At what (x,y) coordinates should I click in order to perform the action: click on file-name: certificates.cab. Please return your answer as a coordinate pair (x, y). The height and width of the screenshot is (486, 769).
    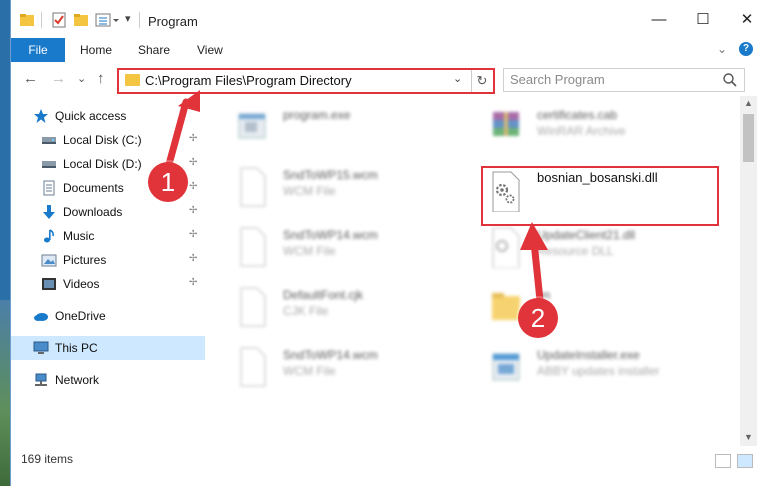
    Looking at the image, I should click on (577, 115).